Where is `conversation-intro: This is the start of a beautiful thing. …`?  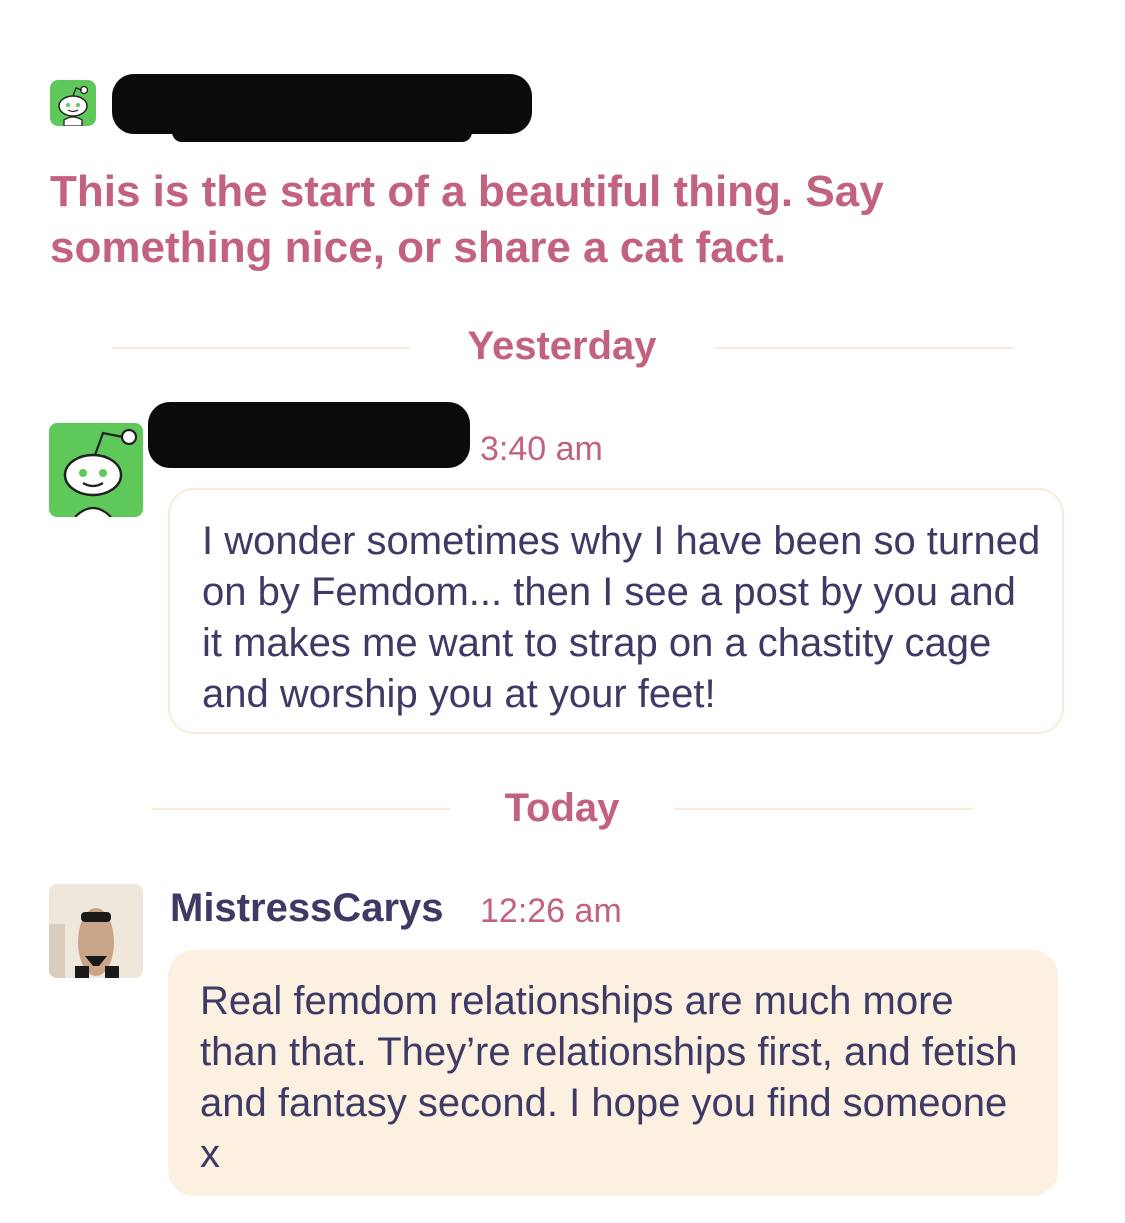
conversation-intro: This is the start of a beautiful thing. … is located at coordinates (467, 219).